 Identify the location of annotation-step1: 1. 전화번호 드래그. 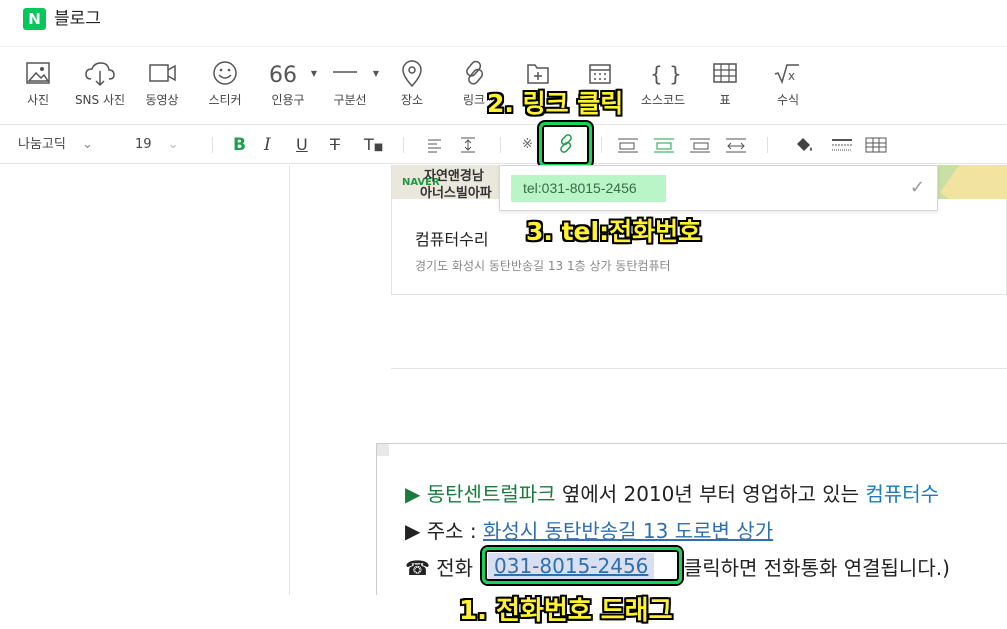
(566, 611).